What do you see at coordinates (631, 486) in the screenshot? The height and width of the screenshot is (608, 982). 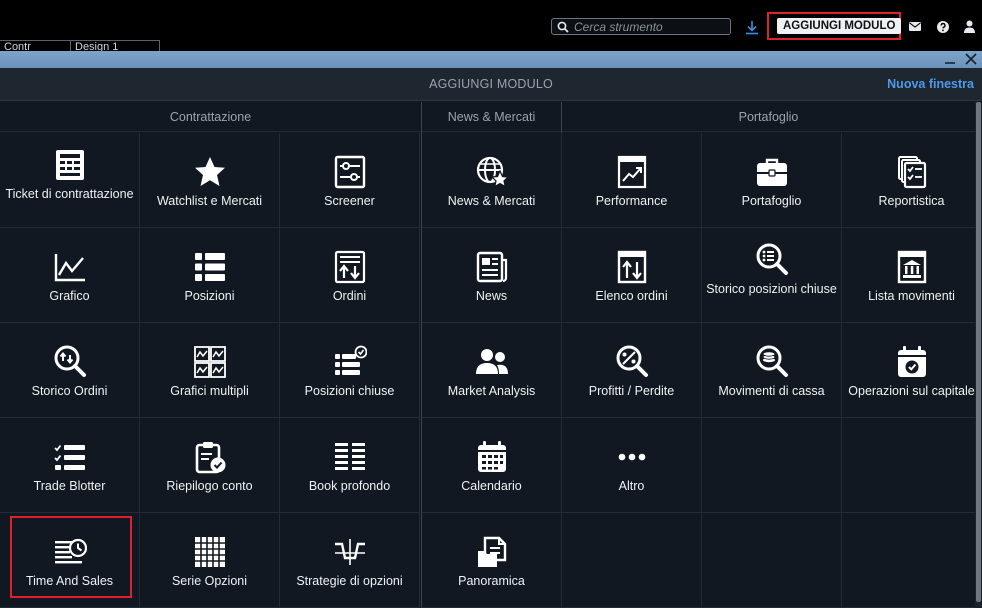 I see `module-label: Altro` at bounding box center [631, 486].